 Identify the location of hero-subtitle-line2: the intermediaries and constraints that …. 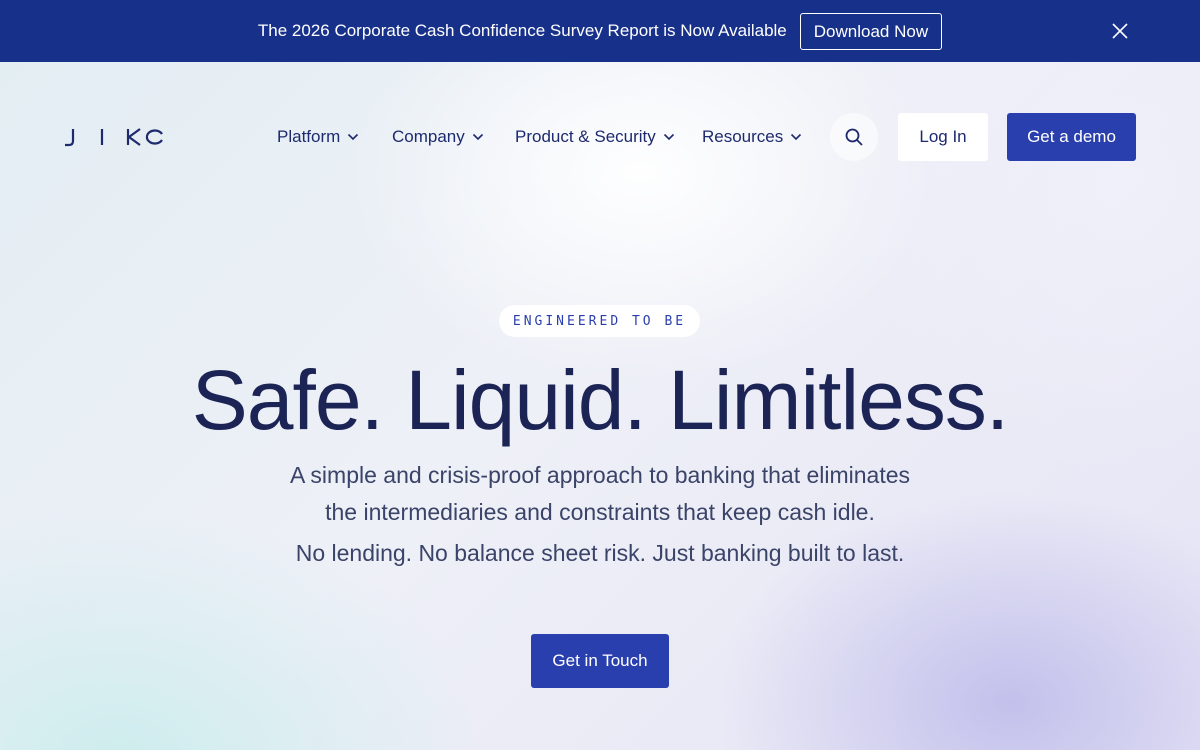
(600, 512).